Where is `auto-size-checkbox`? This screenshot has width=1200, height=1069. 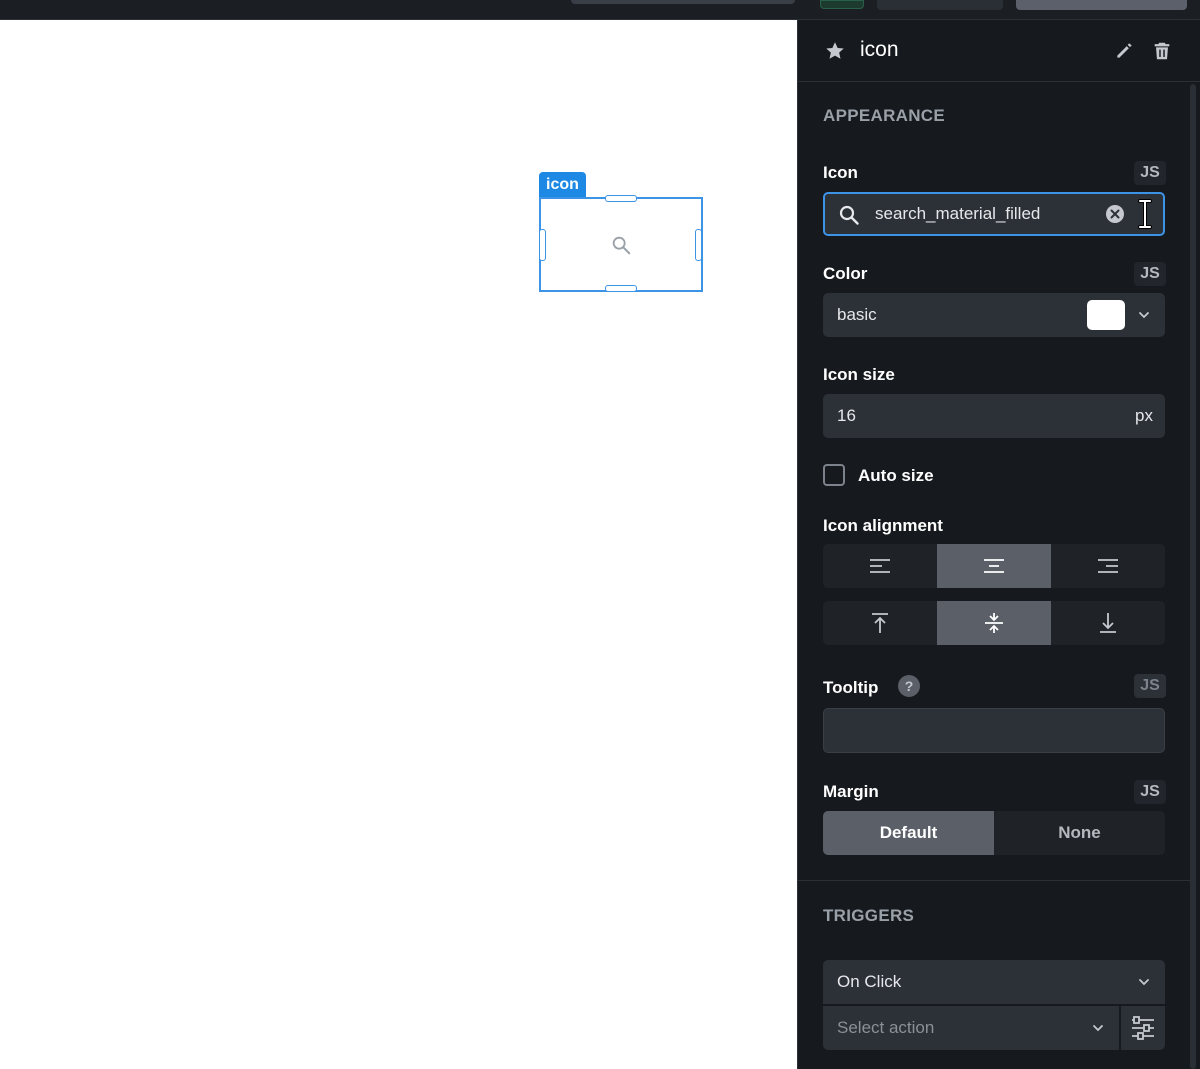
auto-size-checkbox is located at coordinates (834, 475).